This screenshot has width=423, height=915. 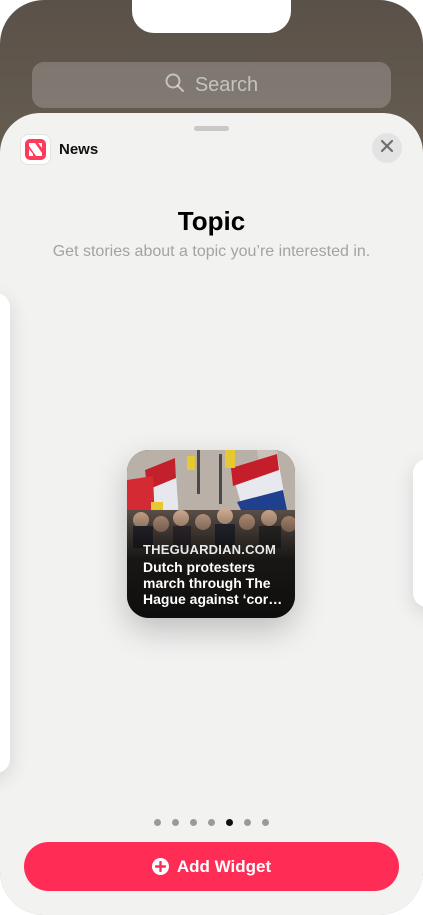 I want to click on search-icon, so click(x=175, y=85).